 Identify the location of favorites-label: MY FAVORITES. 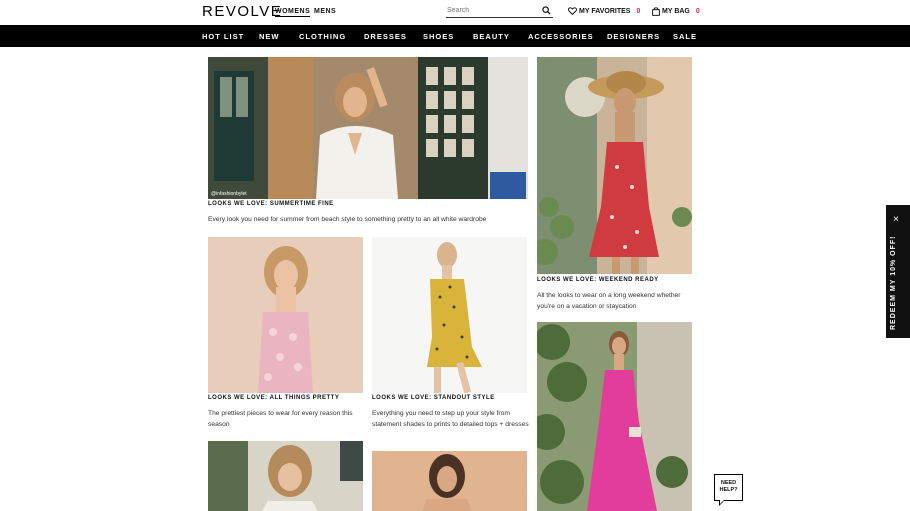
(605, 11).